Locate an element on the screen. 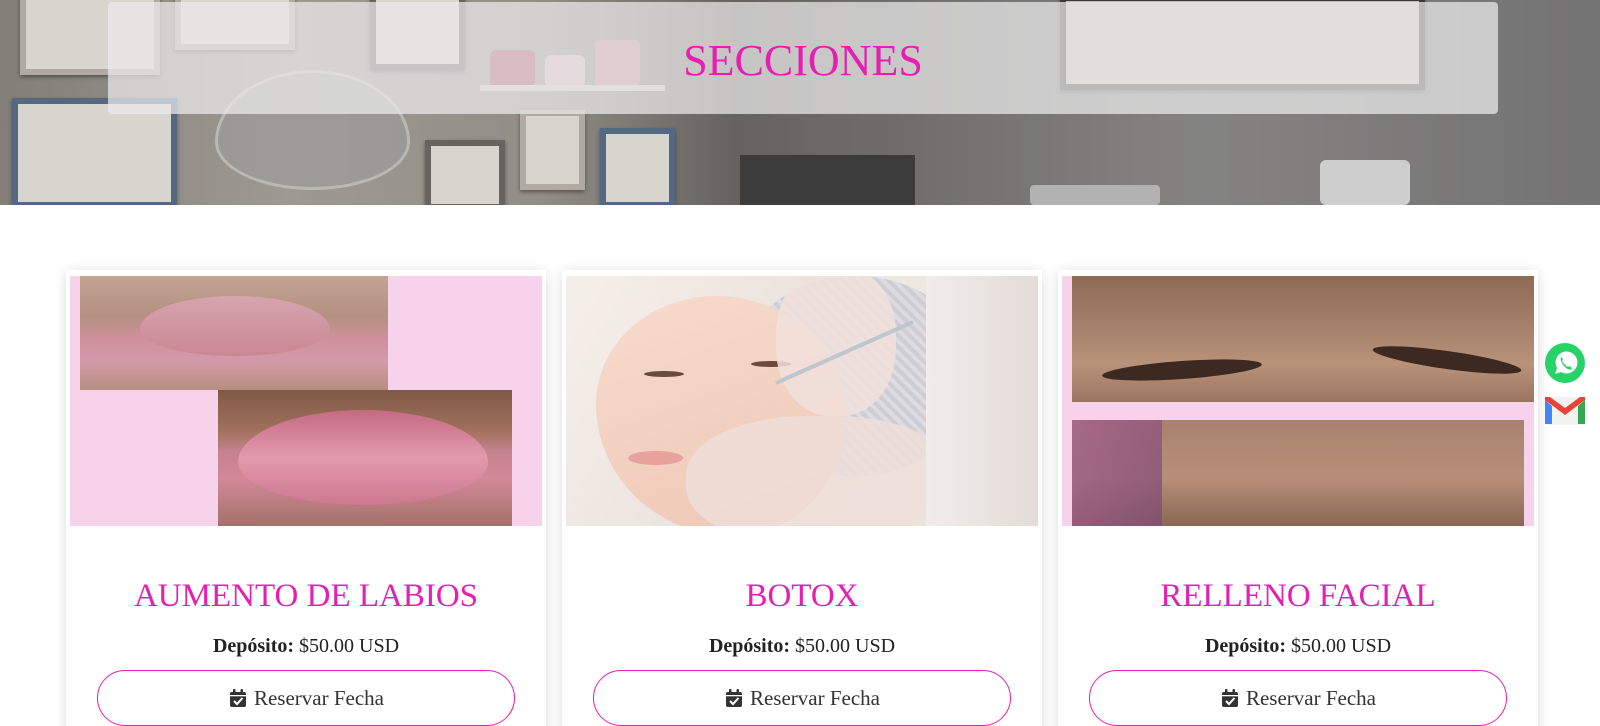 The height and width of the screenshot is (726, 1600). botox-image is located at coordinates (802, 401).